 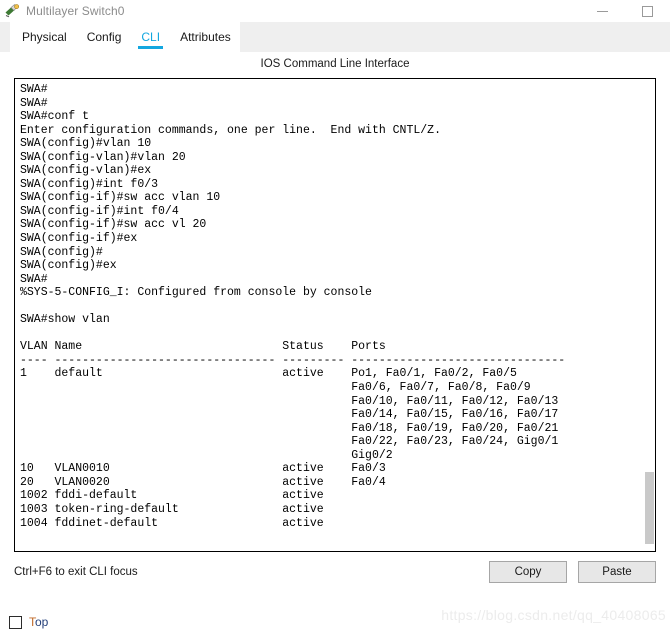 What do you see at coordinates (104, 37) in the screenshot?
I see `tab-config: Config` at bounding box center [104, 37].